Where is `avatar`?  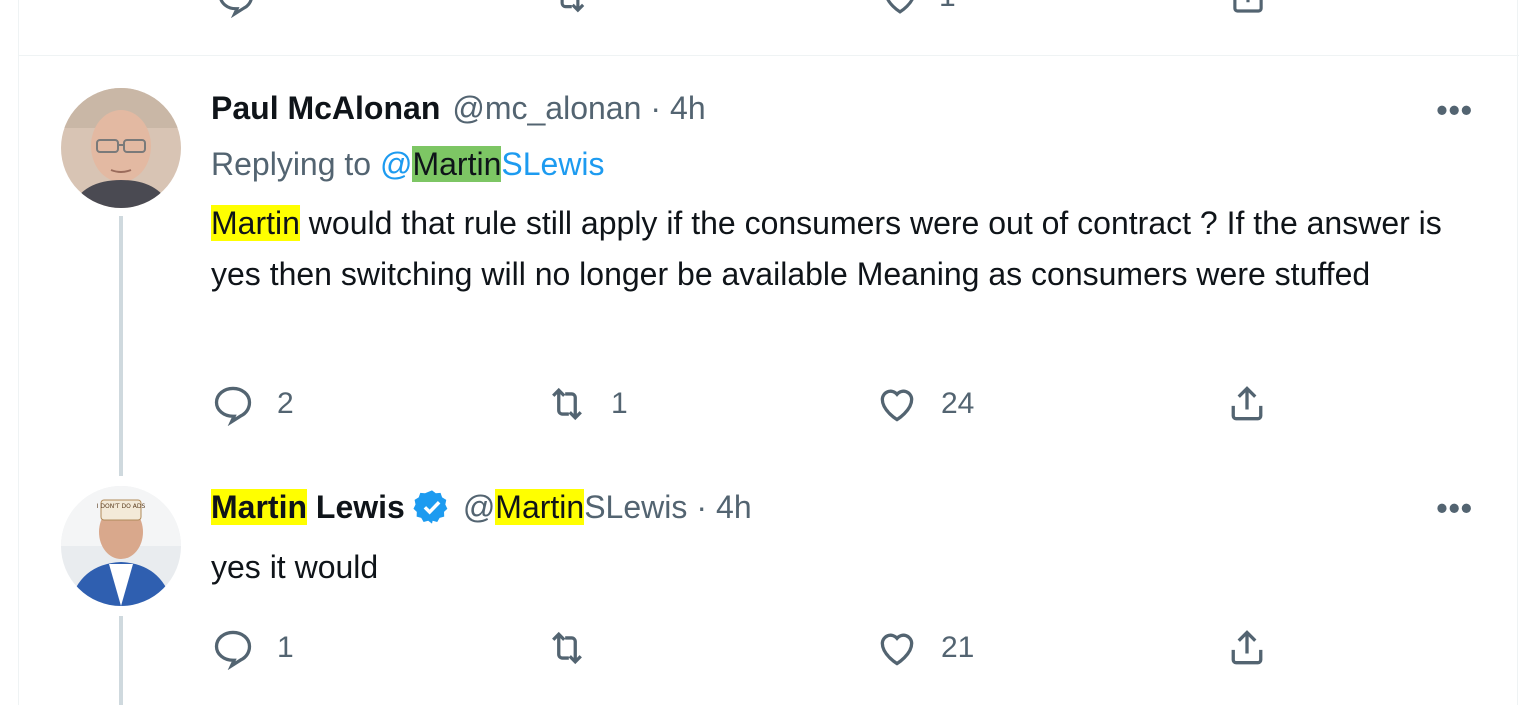 avatar is located at coordinates (121, 148).